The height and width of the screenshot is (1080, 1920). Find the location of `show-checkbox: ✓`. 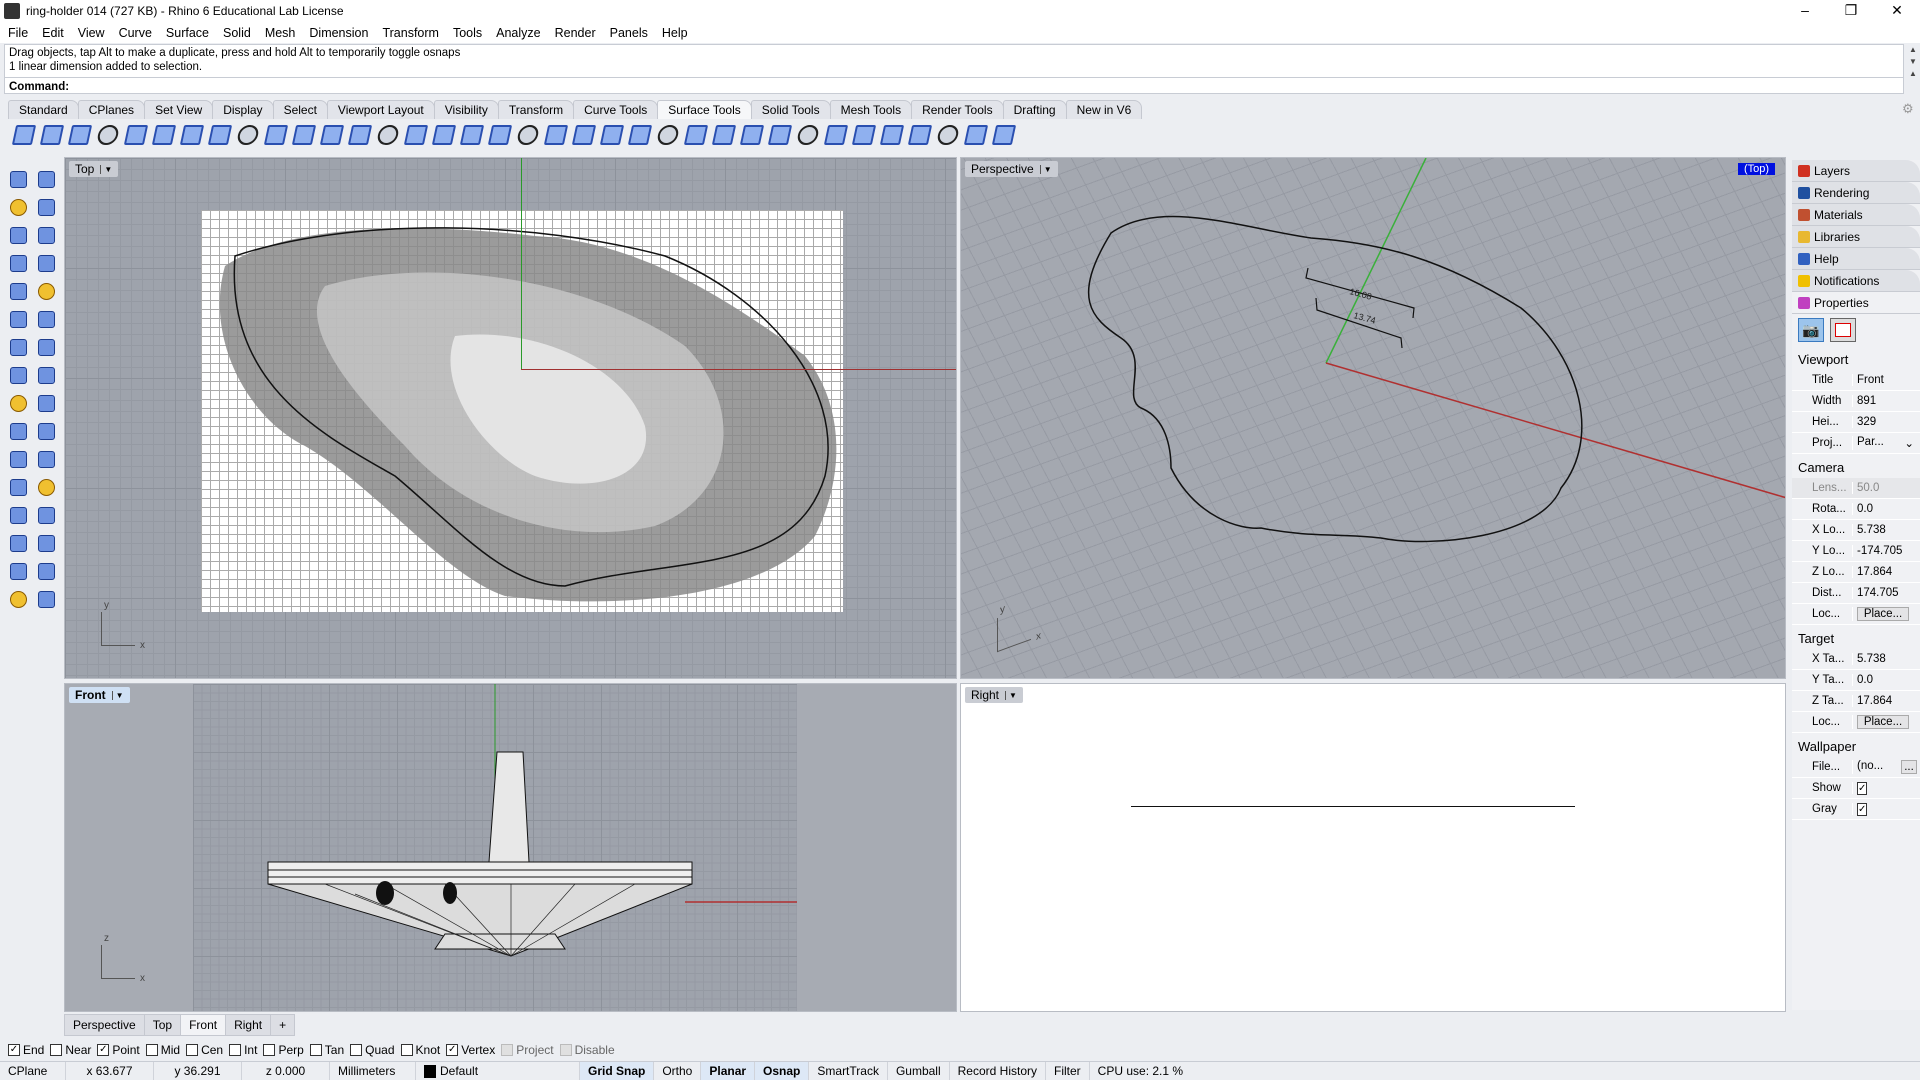

show-checkbox: ✓ is located at coordinates (1862, 788).